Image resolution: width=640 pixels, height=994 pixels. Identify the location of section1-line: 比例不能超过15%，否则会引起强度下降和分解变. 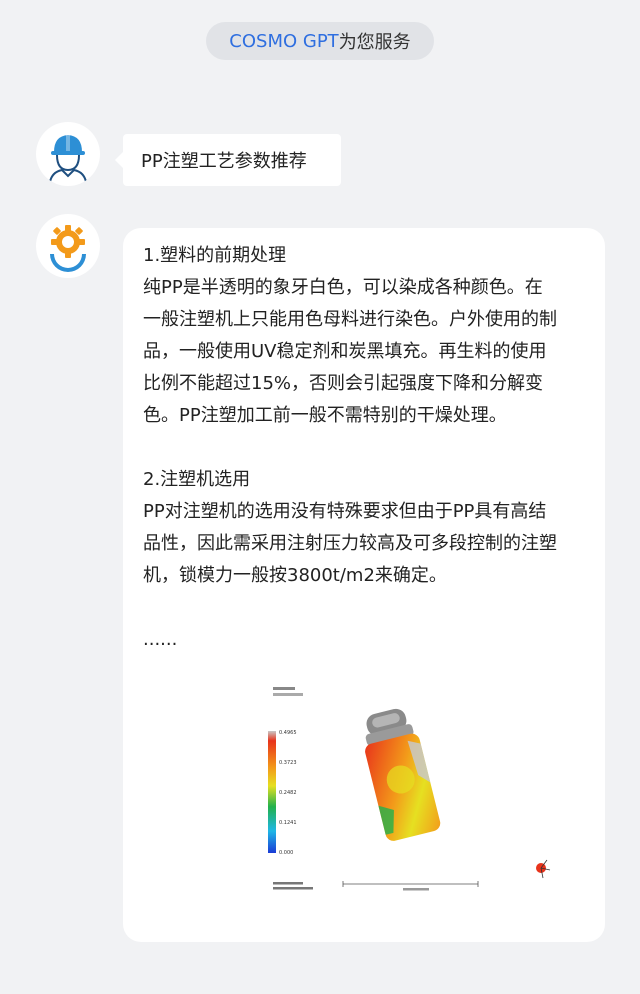
(343, 383).